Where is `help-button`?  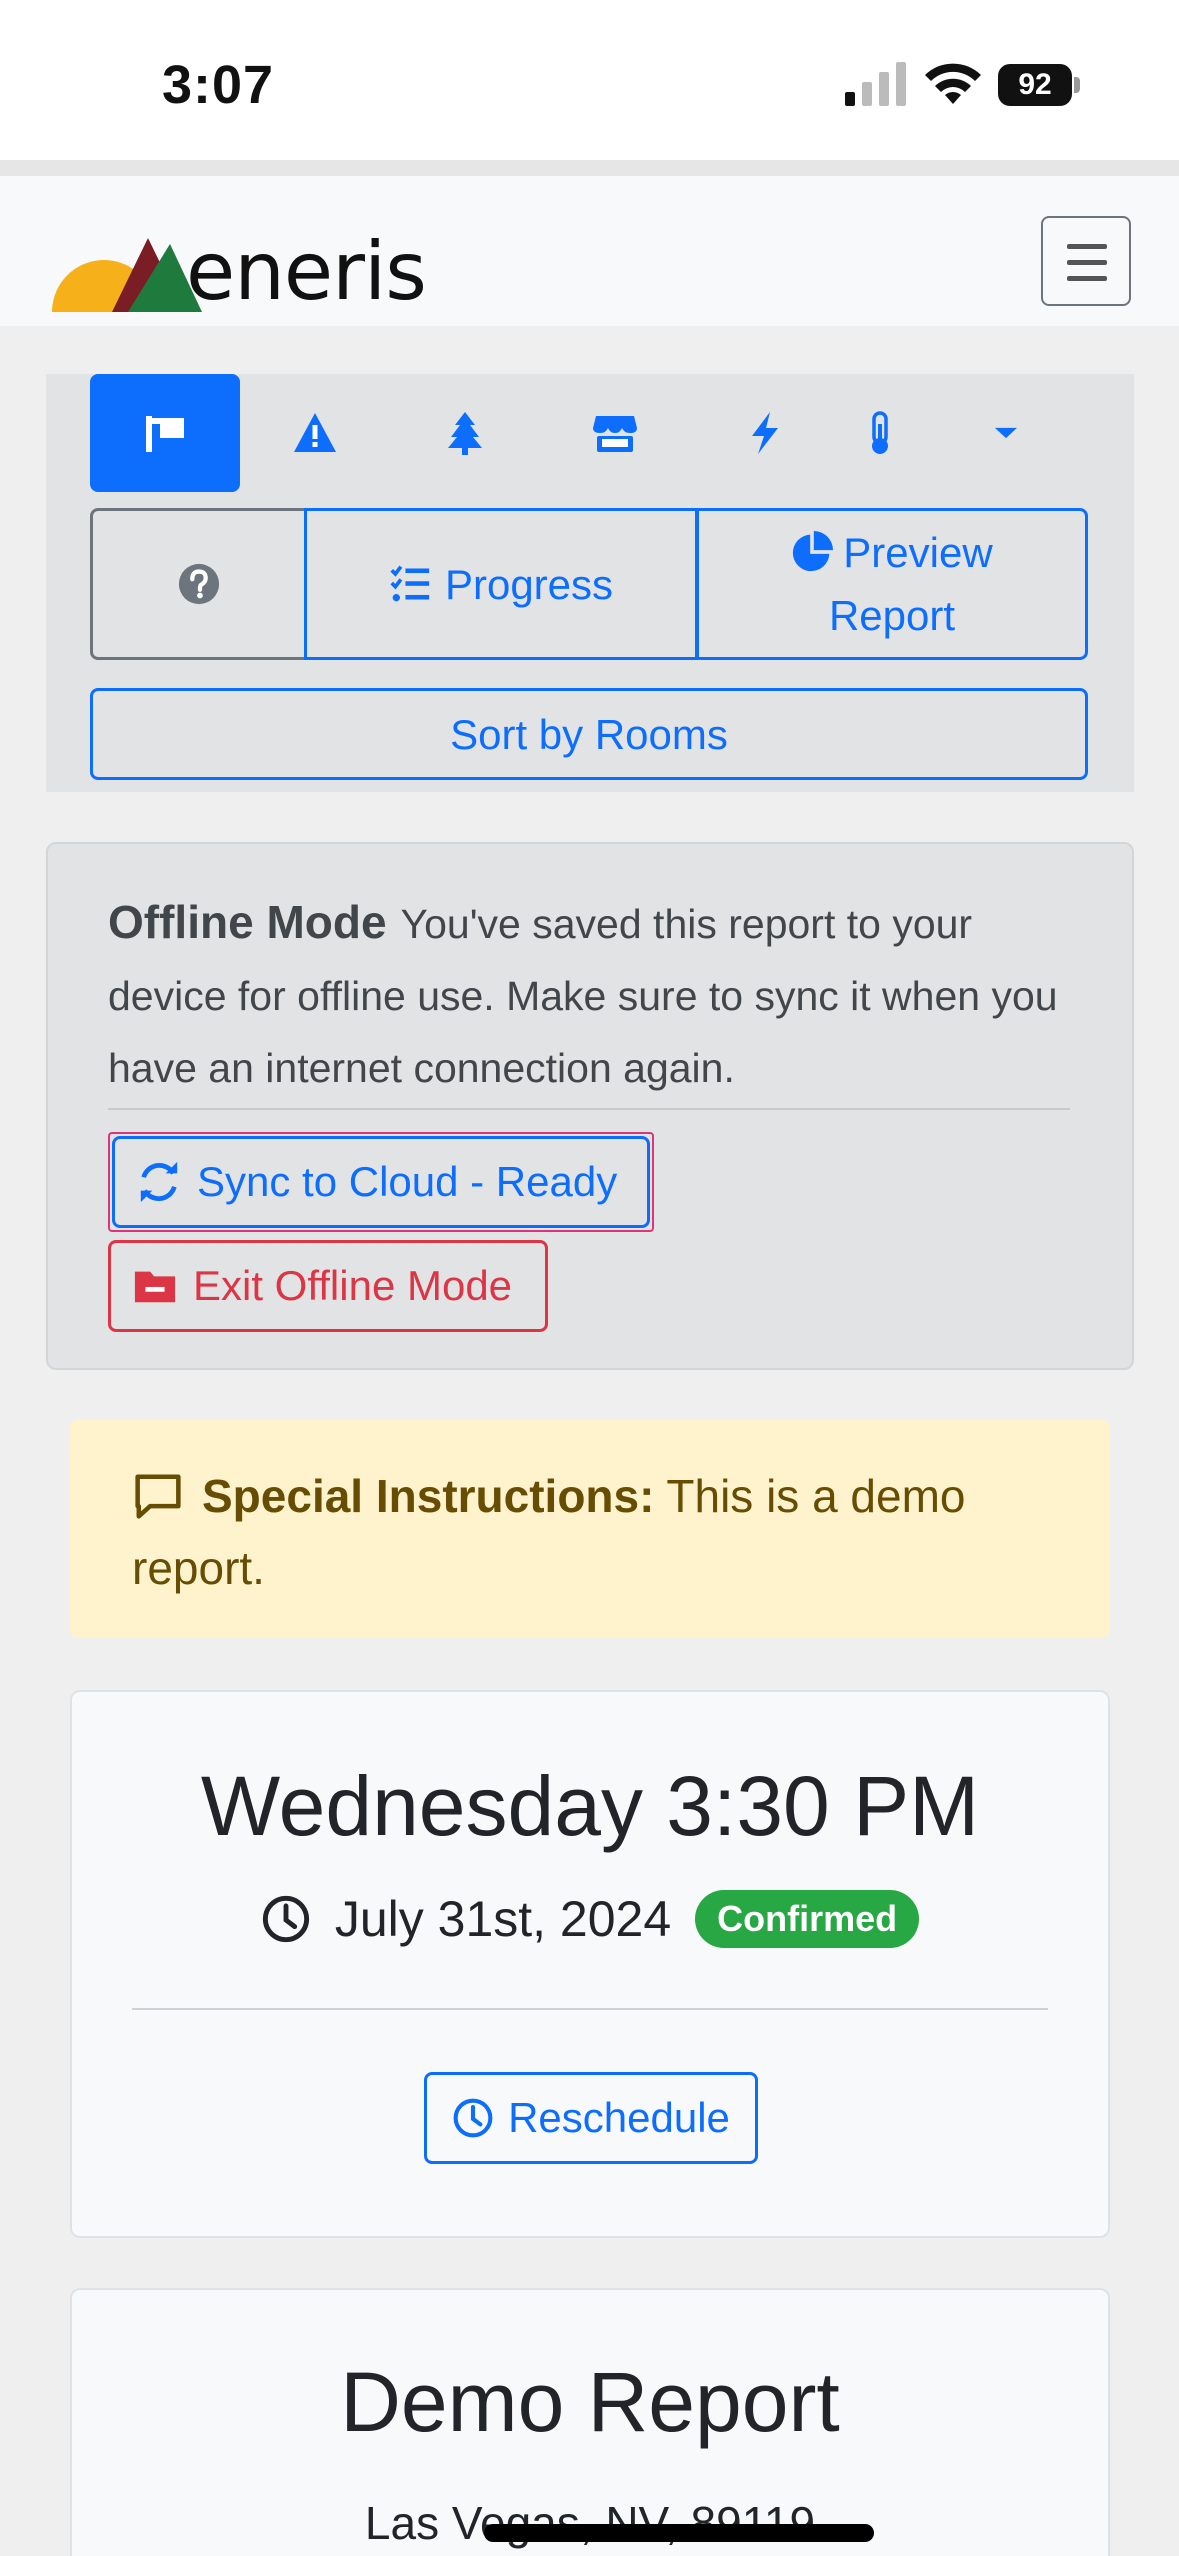
help-button is located at coordinates (197, 584).